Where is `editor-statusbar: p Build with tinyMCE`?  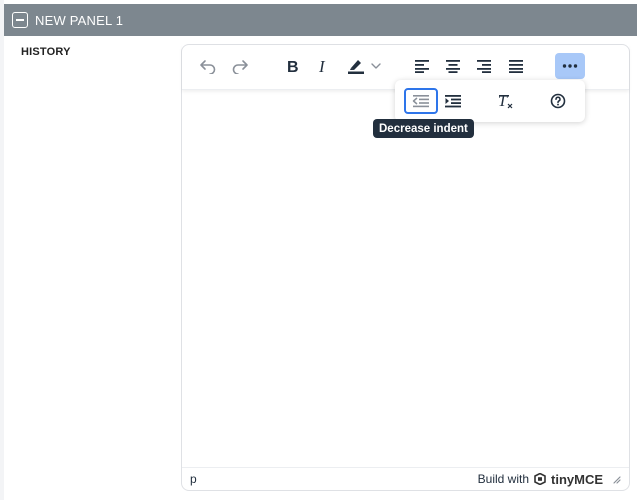 editor-statusbar: p Build with tinyMCE is located at coordinates (405, 478).